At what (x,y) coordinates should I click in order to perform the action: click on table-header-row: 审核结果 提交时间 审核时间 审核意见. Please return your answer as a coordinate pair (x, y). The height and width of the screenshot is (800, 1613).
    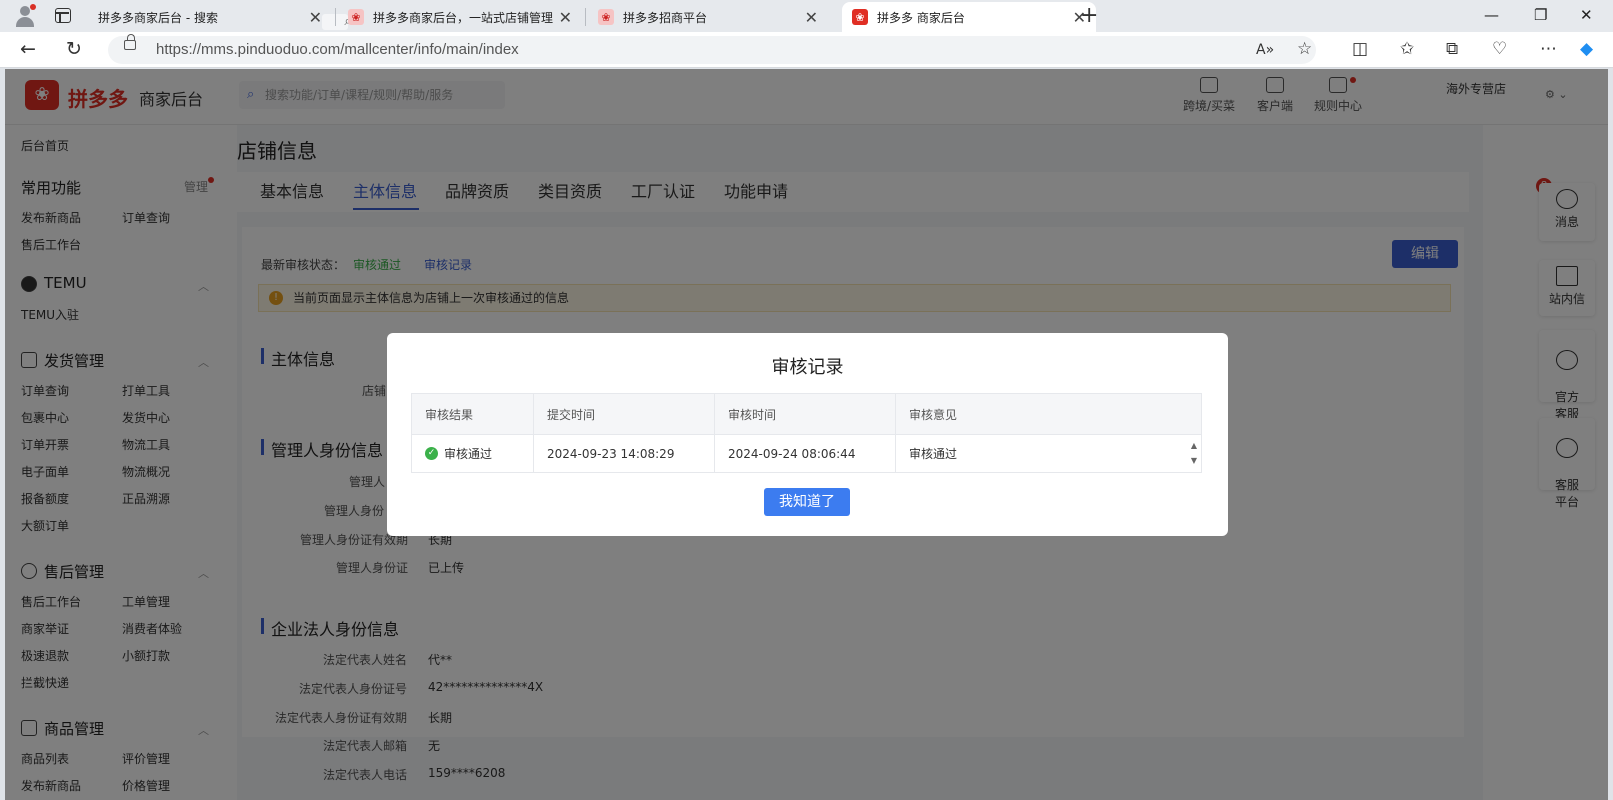
    Looking at the image, I should click on (806, 414).